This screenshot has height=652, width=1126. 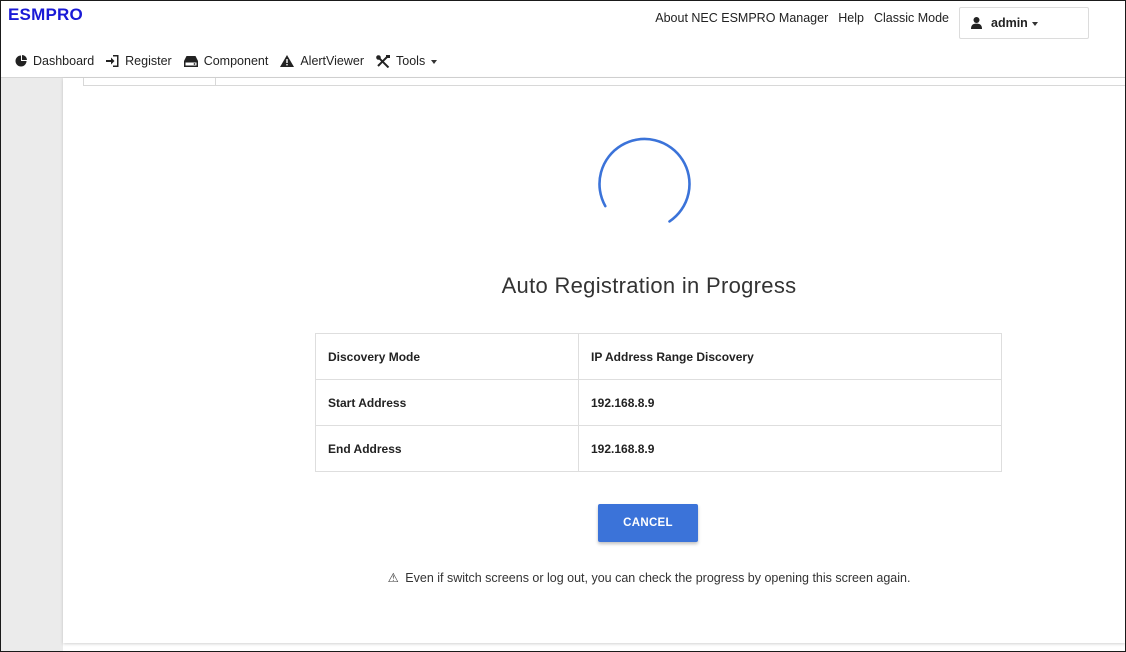 I want to click on tab-divider, so click(x=670, y=85).